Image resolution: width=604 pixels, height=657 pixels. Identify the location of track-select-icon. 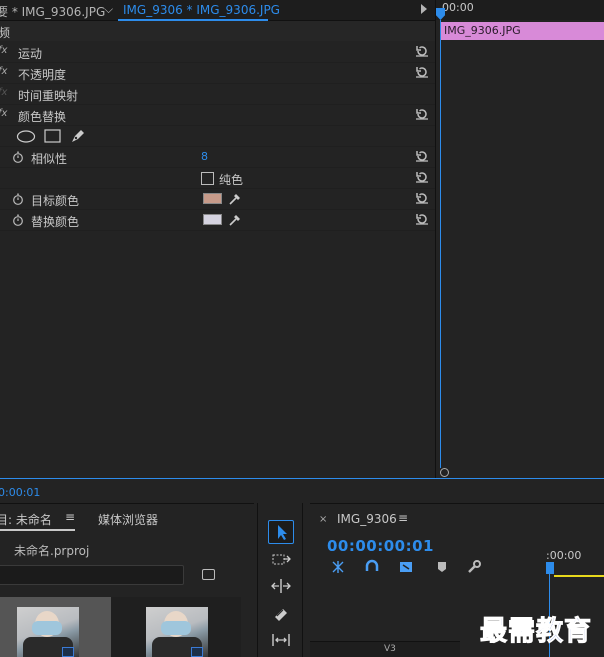
(281, 559).